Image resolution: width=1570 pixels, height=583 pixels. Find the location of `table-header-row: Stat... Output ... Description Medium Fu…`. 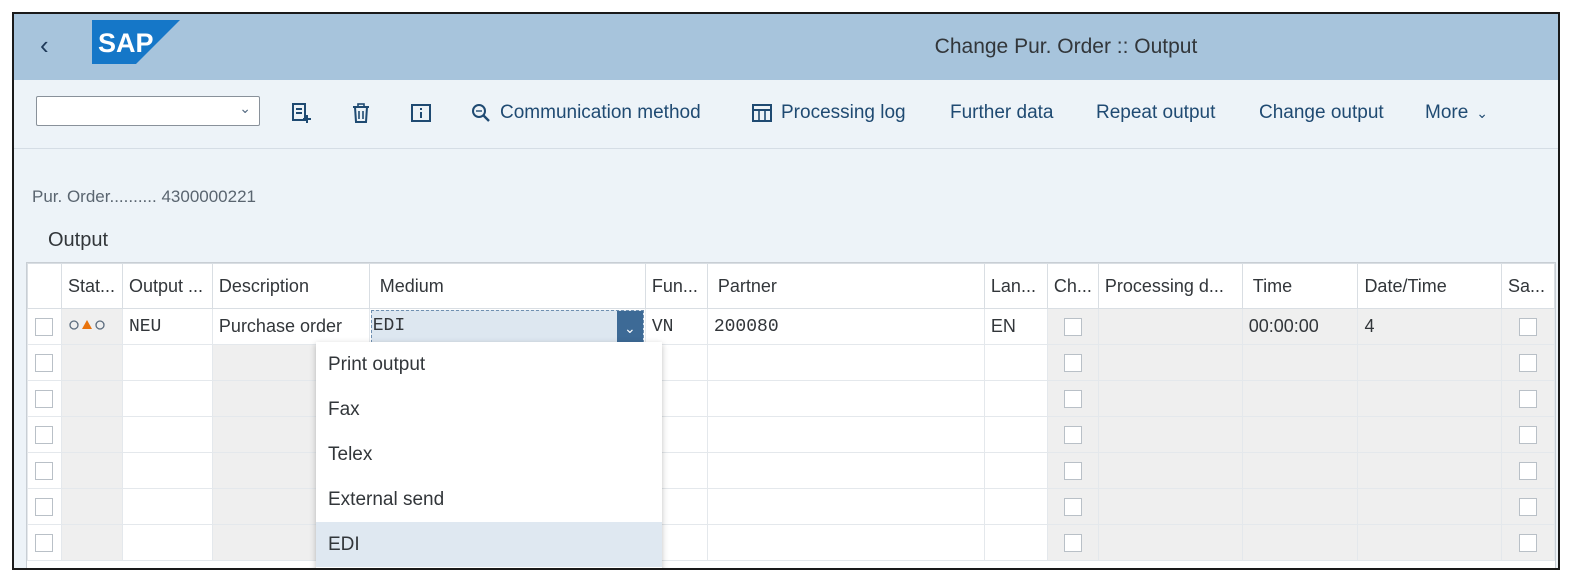

table-header-row: Stat... Output ... Description Medium Fu… is located at coordinates (791, 286).